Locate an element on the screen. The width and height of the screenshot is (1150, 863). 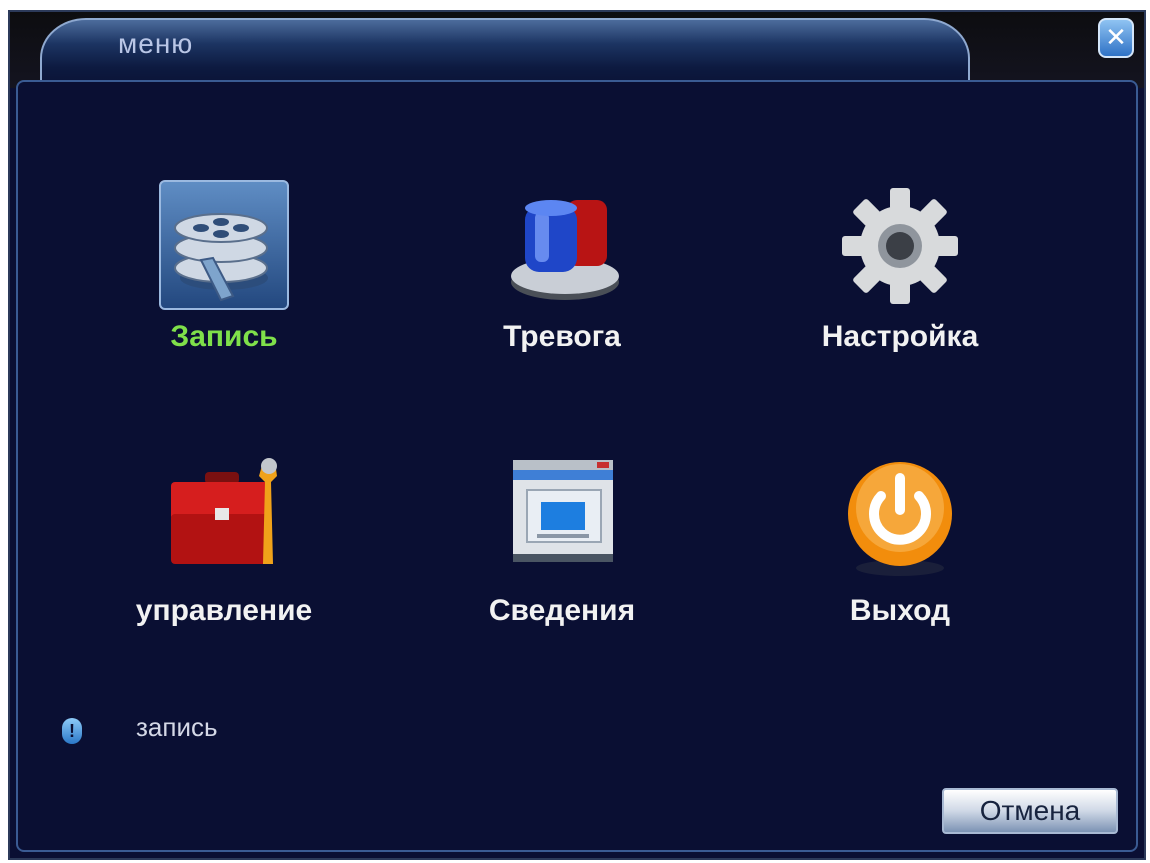
menu-item-exit: Выход is located at coordinates (900, 541).